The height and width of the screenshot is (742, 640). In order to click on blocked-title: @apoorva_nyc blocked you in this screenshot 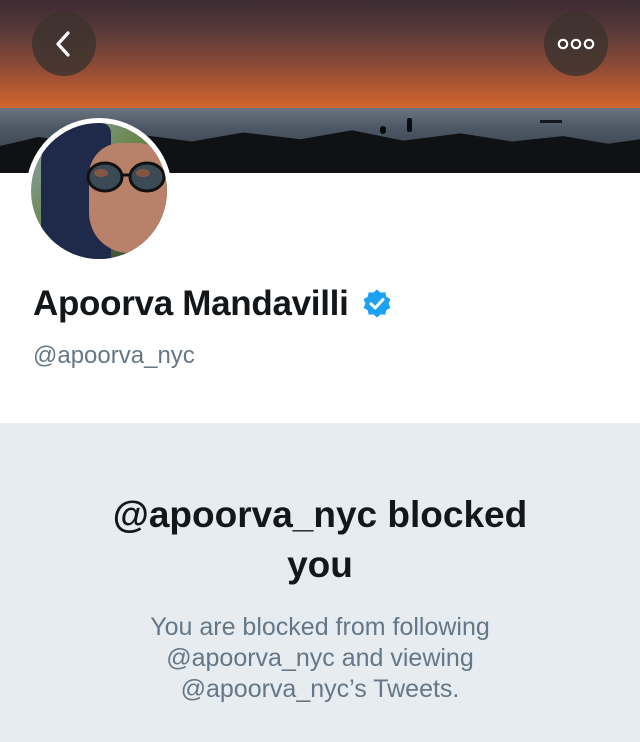, I will do `click(320, 540)`.